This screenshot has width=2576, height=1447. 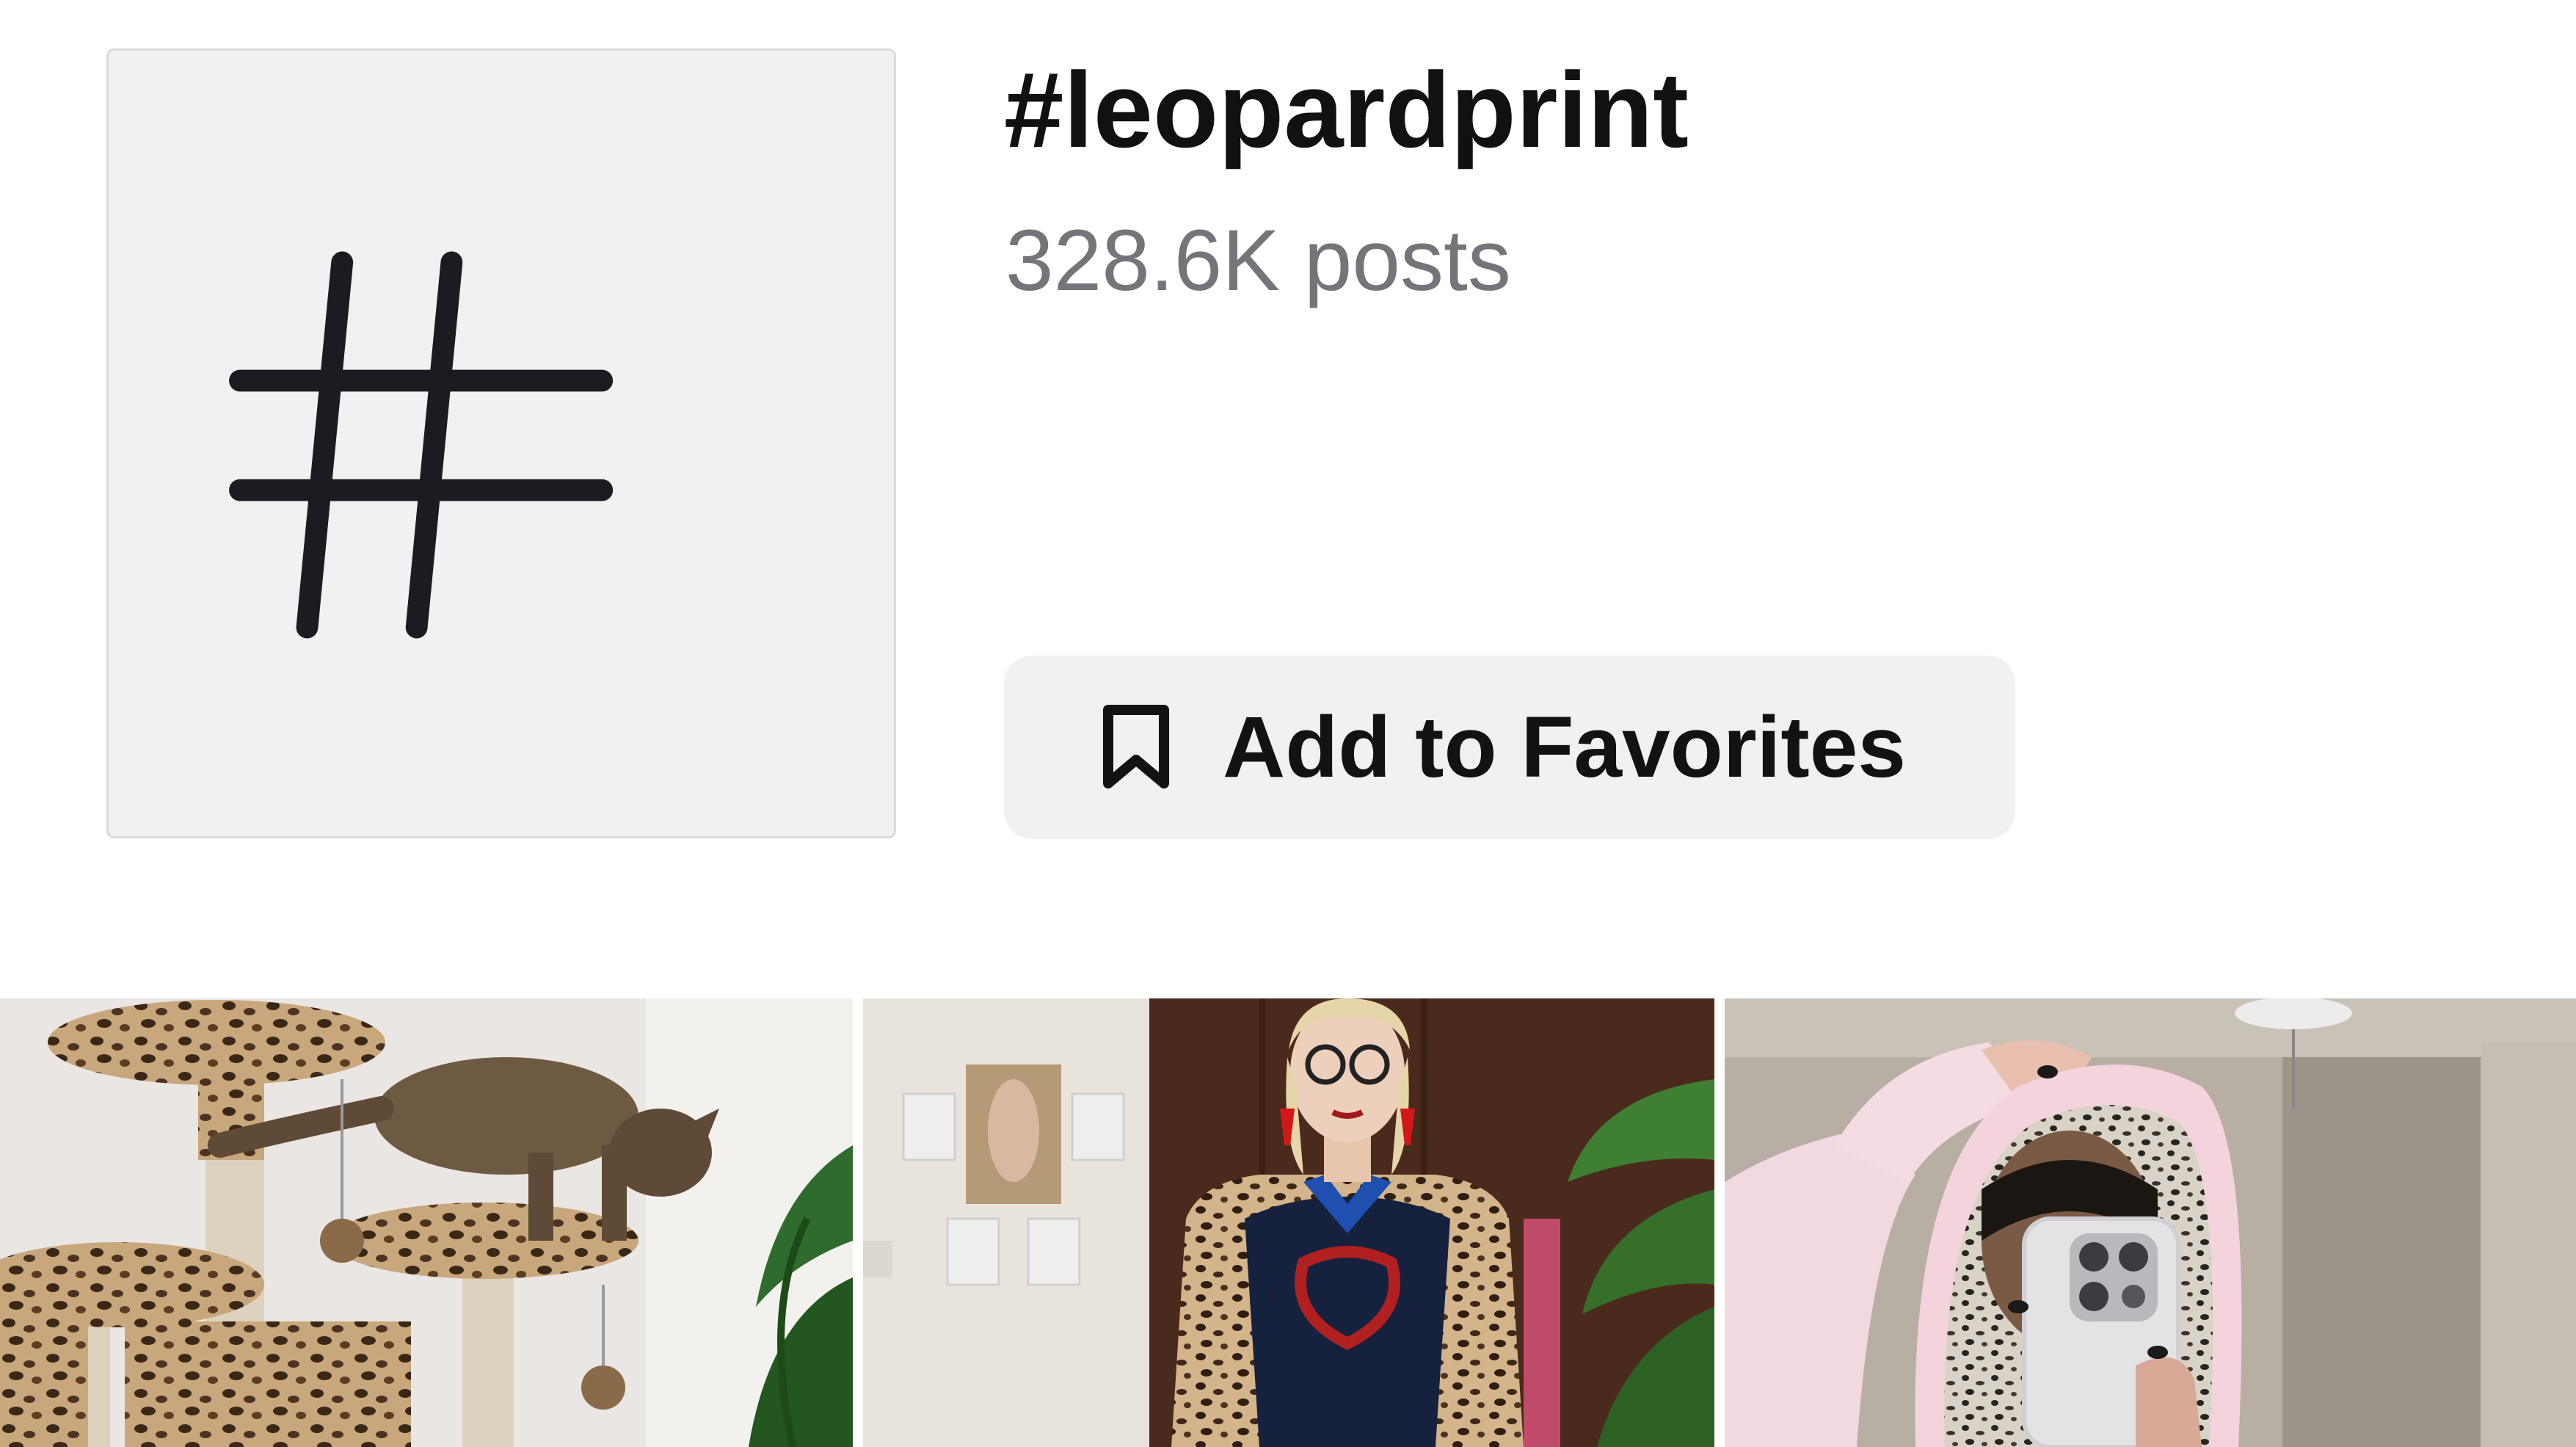 What do you see at coordinates (1564, 747) in the screenshot?
I see `add-to-favorites-label: Add to Favorites` at bounding box center [1564, 747].